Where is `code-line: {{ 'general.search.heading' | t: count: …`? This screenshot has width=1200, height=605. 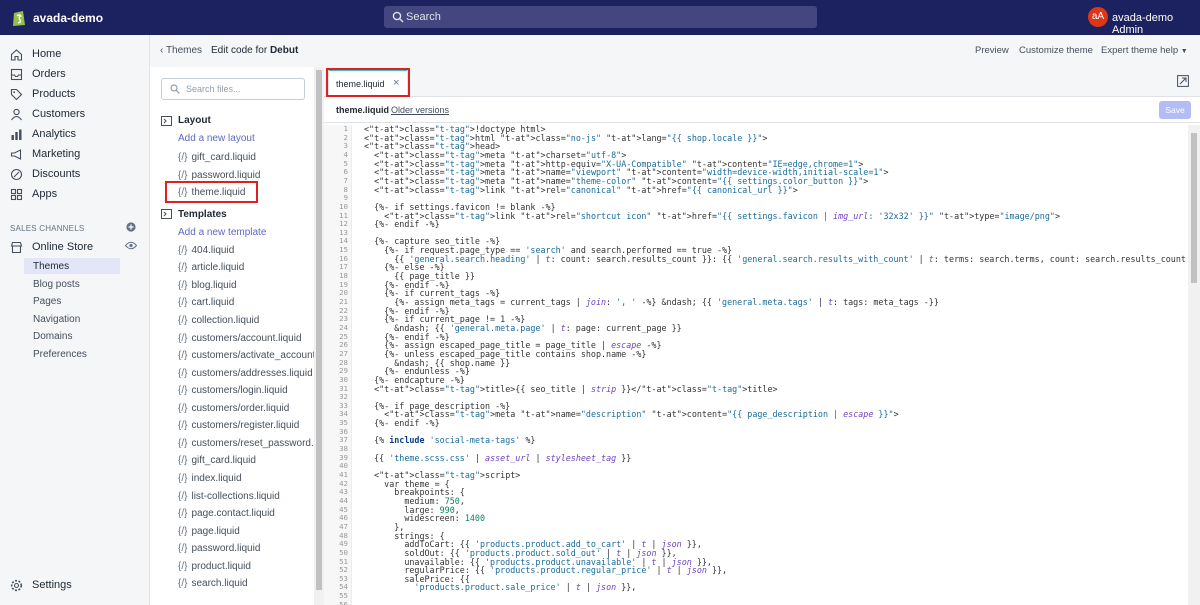 code-line: {{ 'general.search.heading' | t: count: … is located at coordinates (776, 259).